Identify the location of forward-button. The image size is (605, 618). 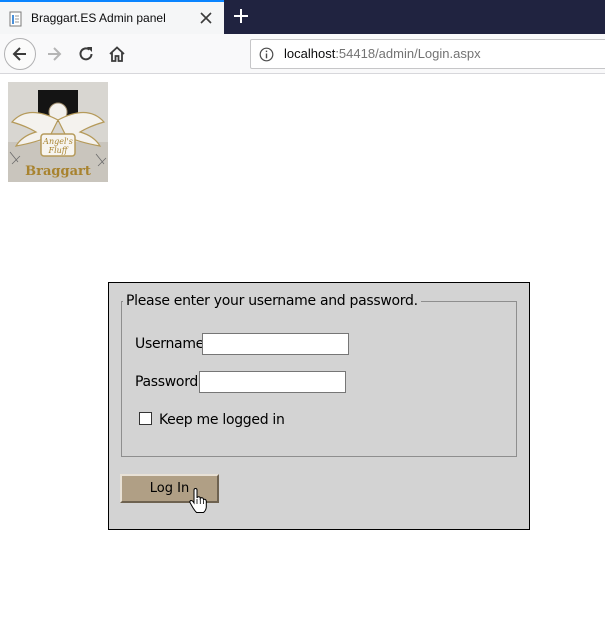
(54, 54).